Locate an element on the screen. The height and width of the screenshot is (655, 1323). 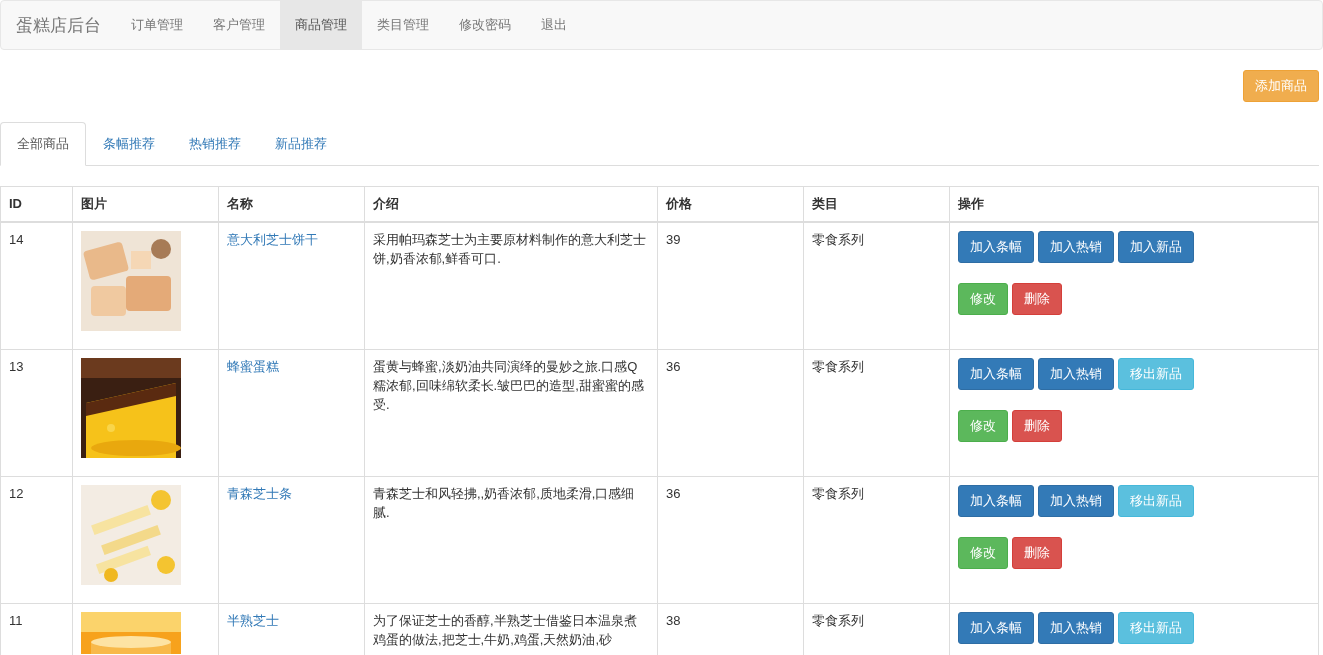
description-cell: 青森芝士和风轻拂,,奶香浓郁,质地柔滑,口感细腻. is located at coordinates (504, 503).